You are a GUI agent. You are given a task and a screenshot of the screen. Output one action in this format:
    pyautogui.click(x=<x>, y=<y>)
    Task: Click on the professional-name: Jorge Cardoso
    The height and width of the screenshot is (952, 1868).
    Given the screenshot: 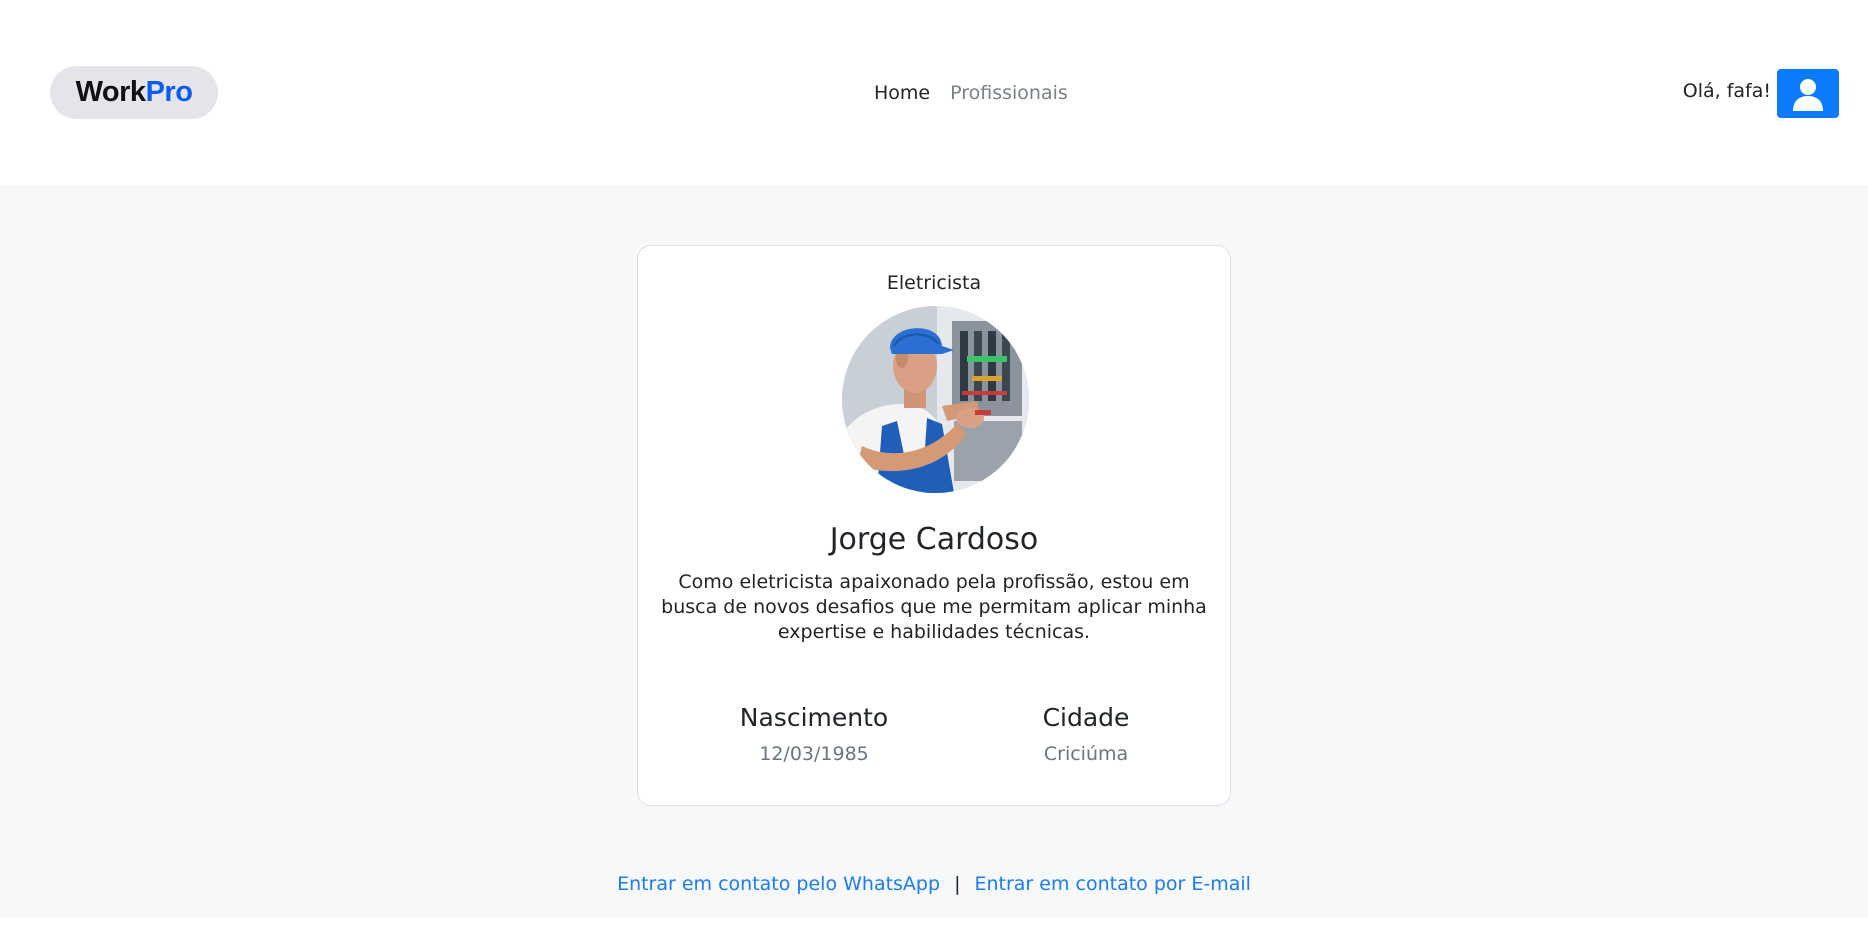 What is the action you would take?
    pyautogui.click(x=934, y=539)
    